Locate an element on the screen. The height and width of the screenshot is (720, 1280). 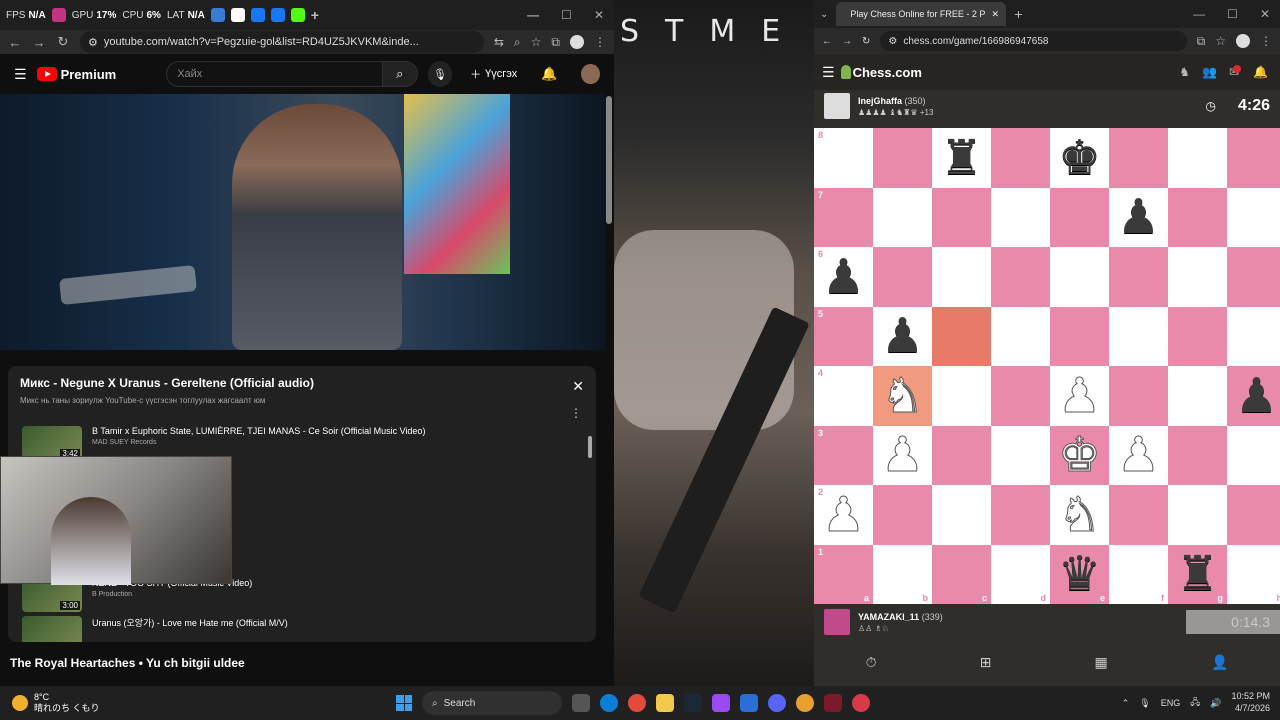
clock-date: 10:52 PM 4/7/2026 is located at coordinates (1250, 702).